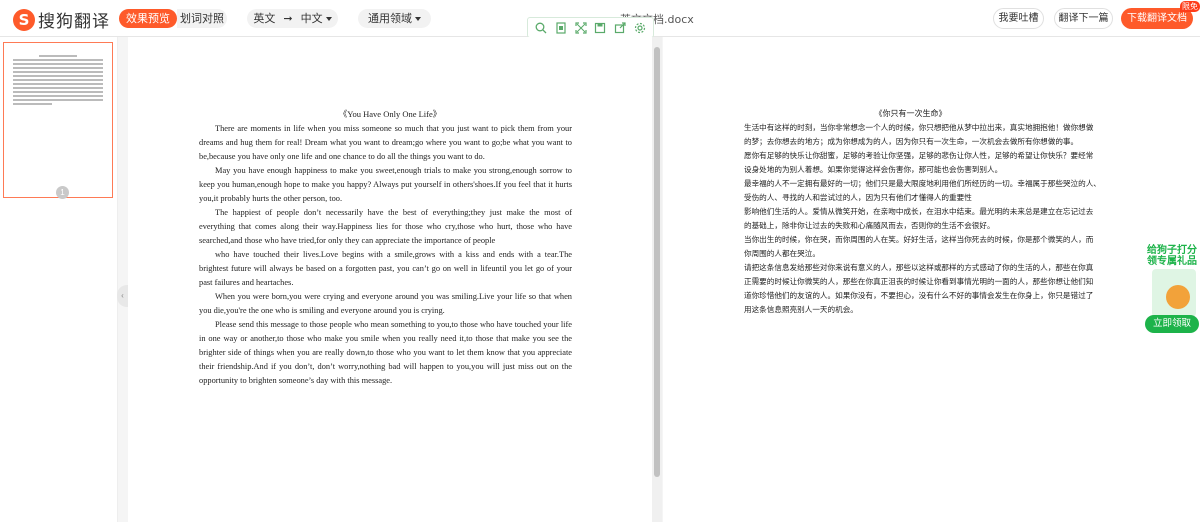 The height and width of the screenshot is (522, 1200). What do you see at coordinates (561, 27) in the screenshot?
I see `fit-page-icon` at bounding box center [561, 27].